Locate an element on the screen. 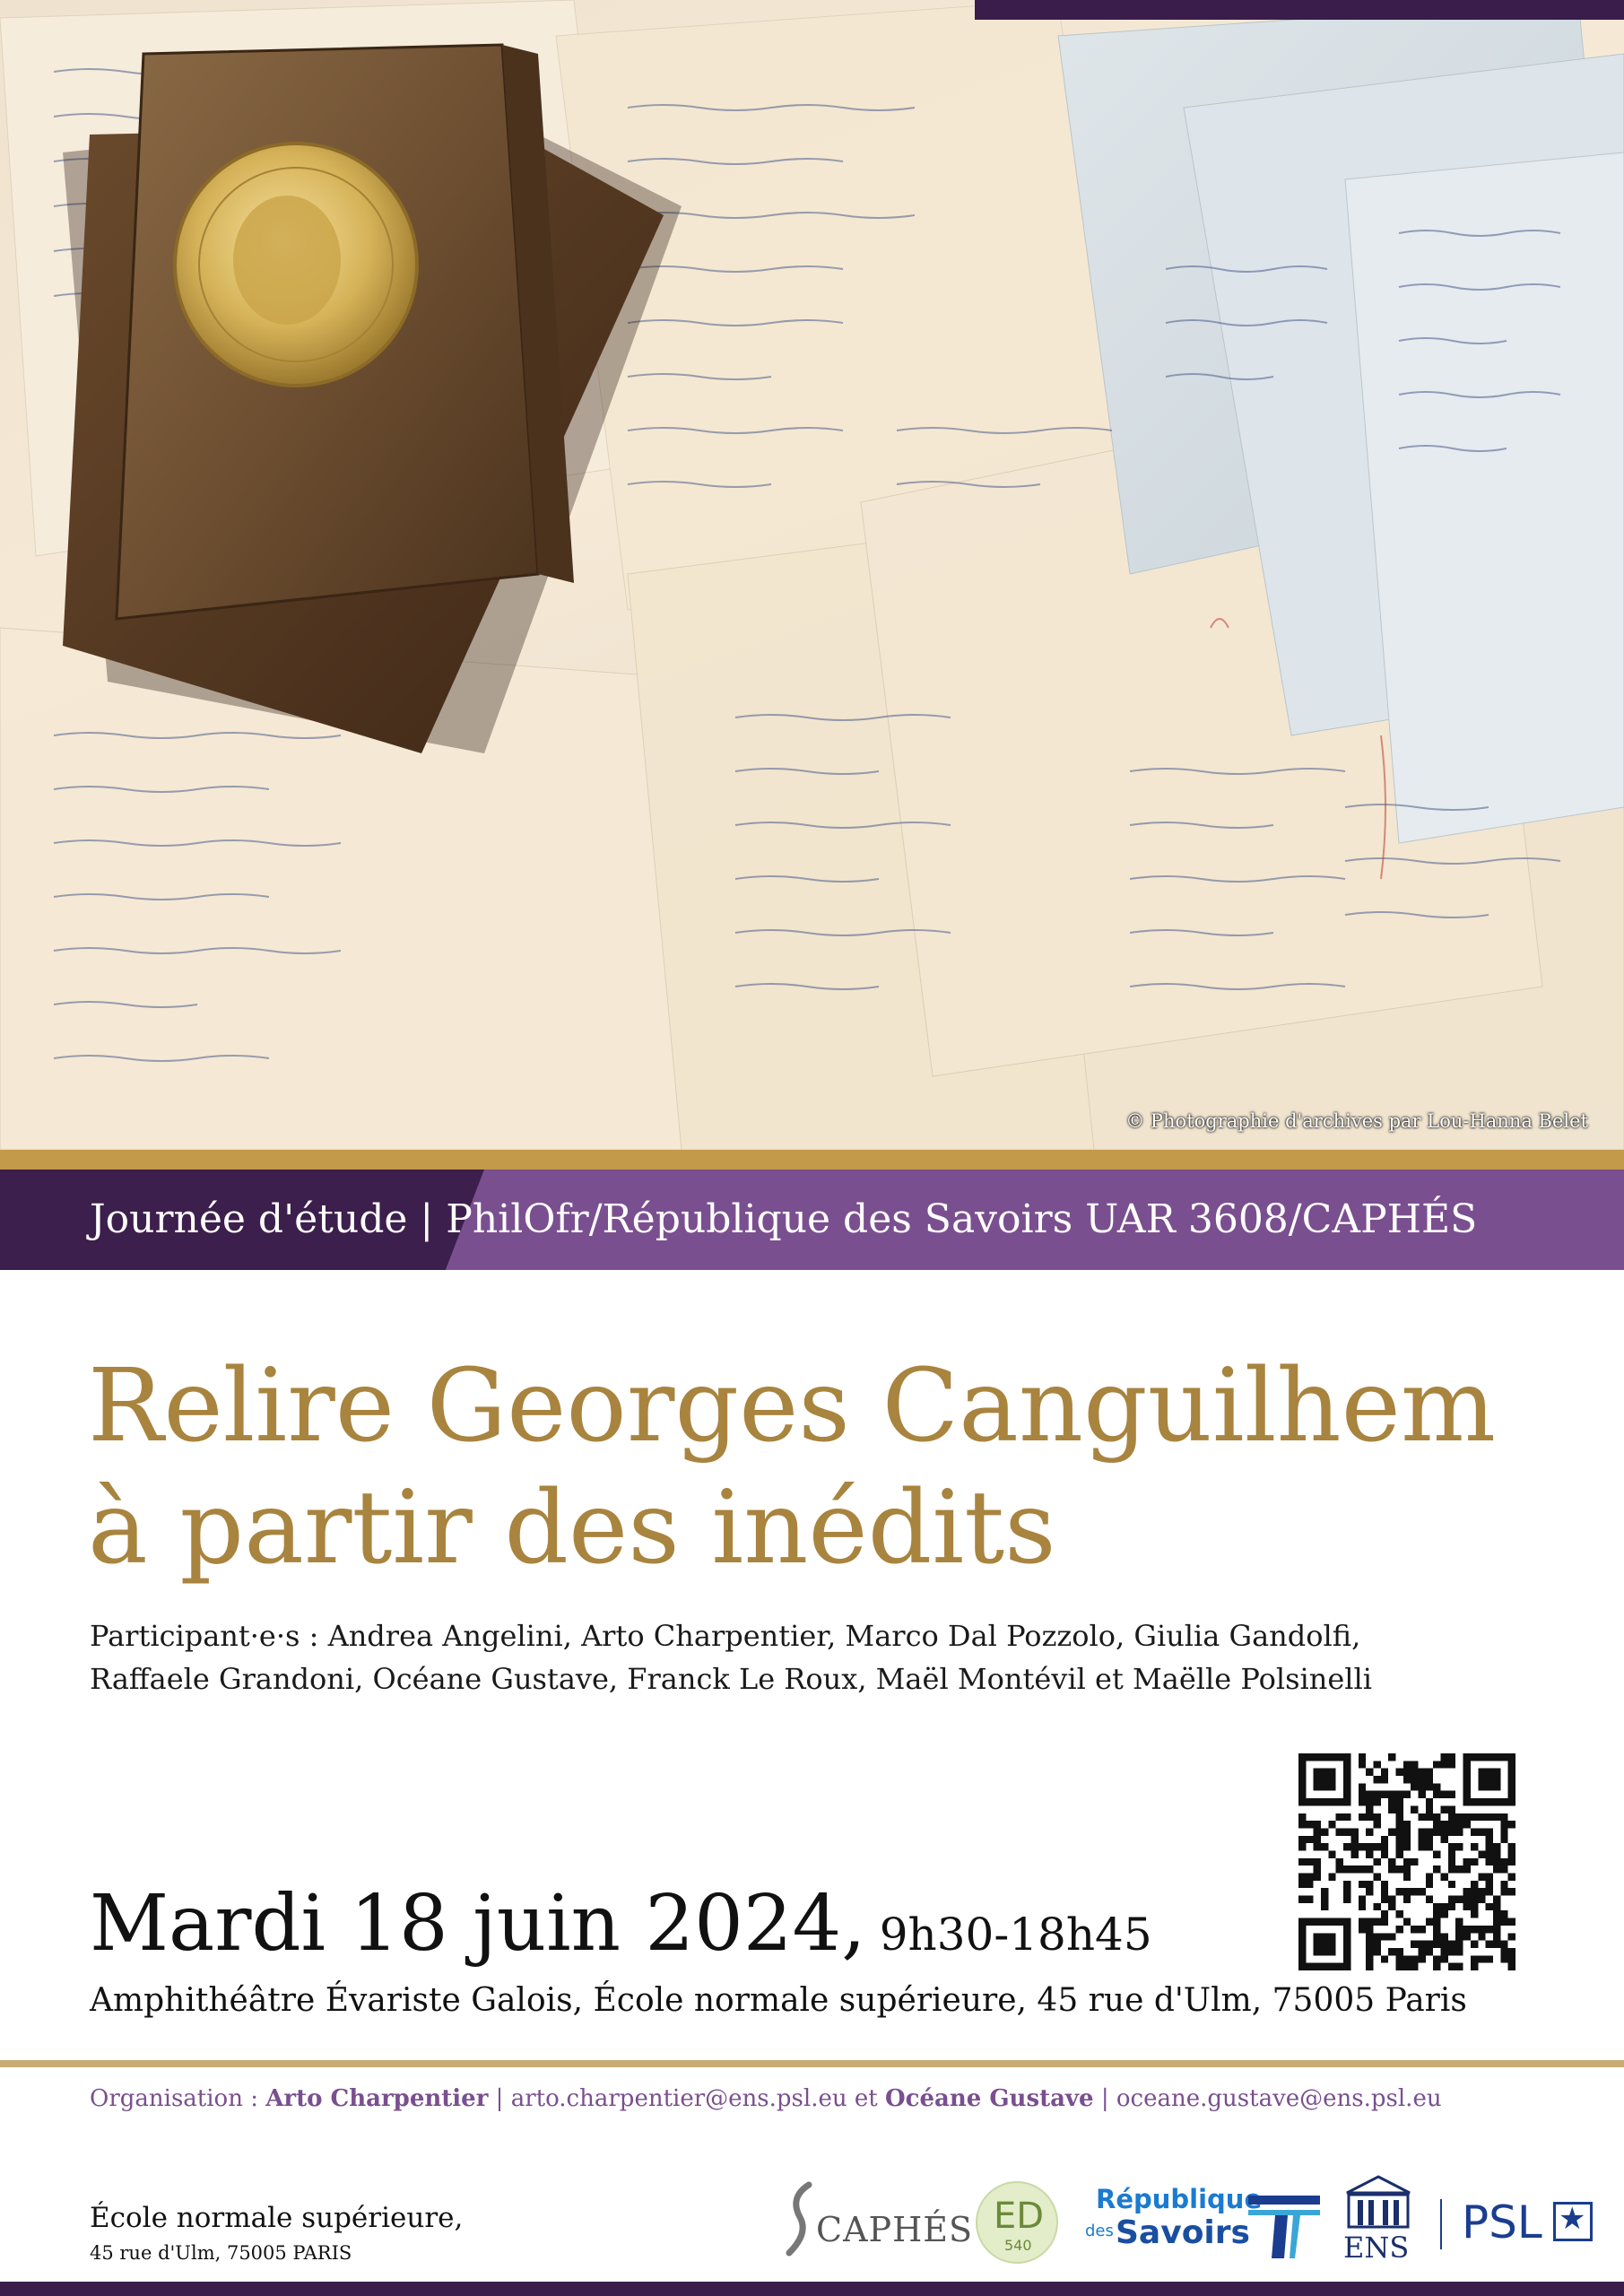 This screenshot has width=1624, height=2296. ed-logo-letters: ED is located at coordinates (1019, 2216).